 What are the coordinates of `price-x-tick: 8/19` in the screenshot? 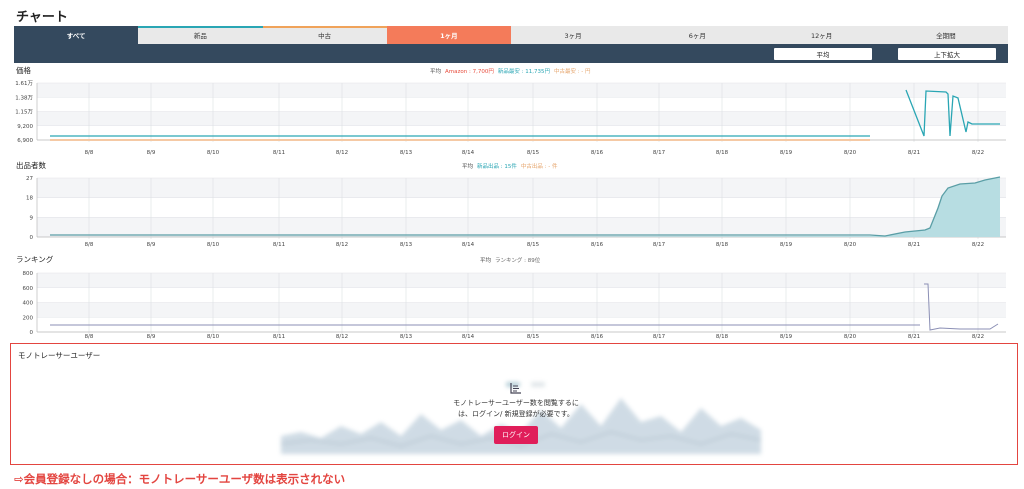 It's located at (786, 153).